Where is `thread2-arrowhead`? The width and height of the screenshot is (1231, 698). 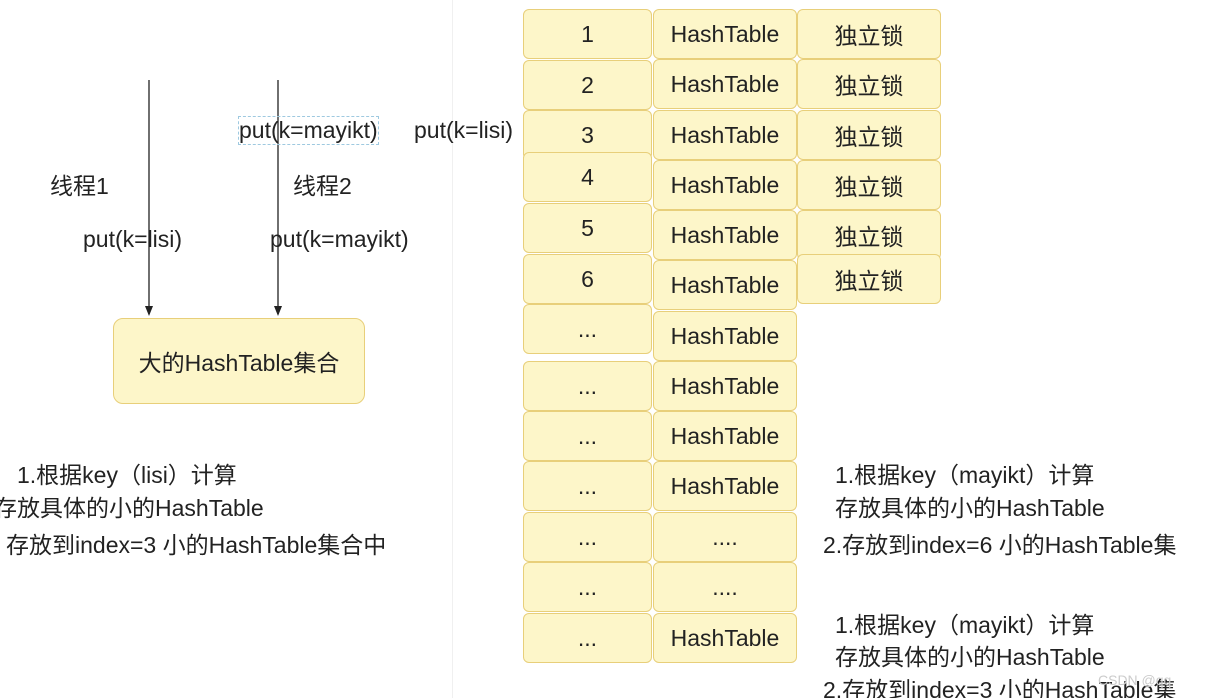
thread2-arrowhead is located at coordinates (278, 311).